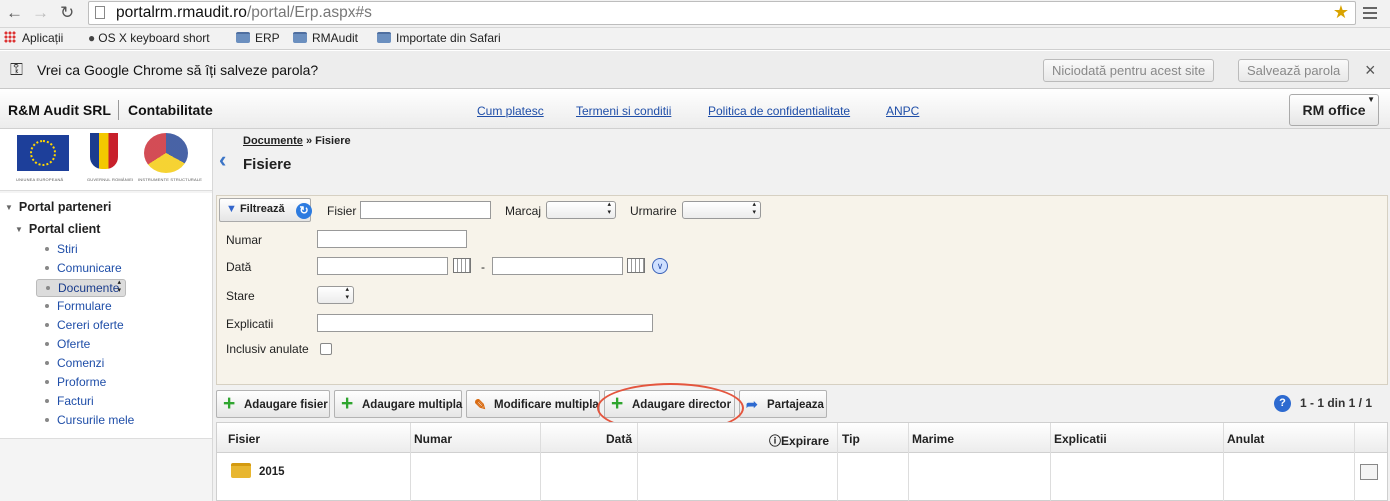 The height and width of the screenshot is (501, 1390). Describe the element at coordinates (222, 160) in the screenshot. I see `back-chevron-icon: ‹` at that location.